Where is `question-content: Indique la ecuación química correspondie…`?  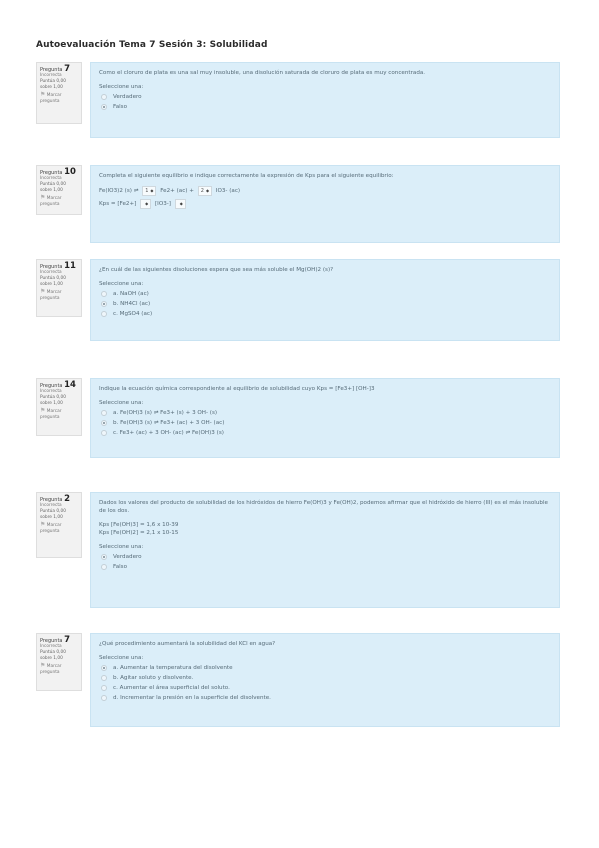 question-content: Indique la ecuación química correspondie… is located at coordinates (325, 418).